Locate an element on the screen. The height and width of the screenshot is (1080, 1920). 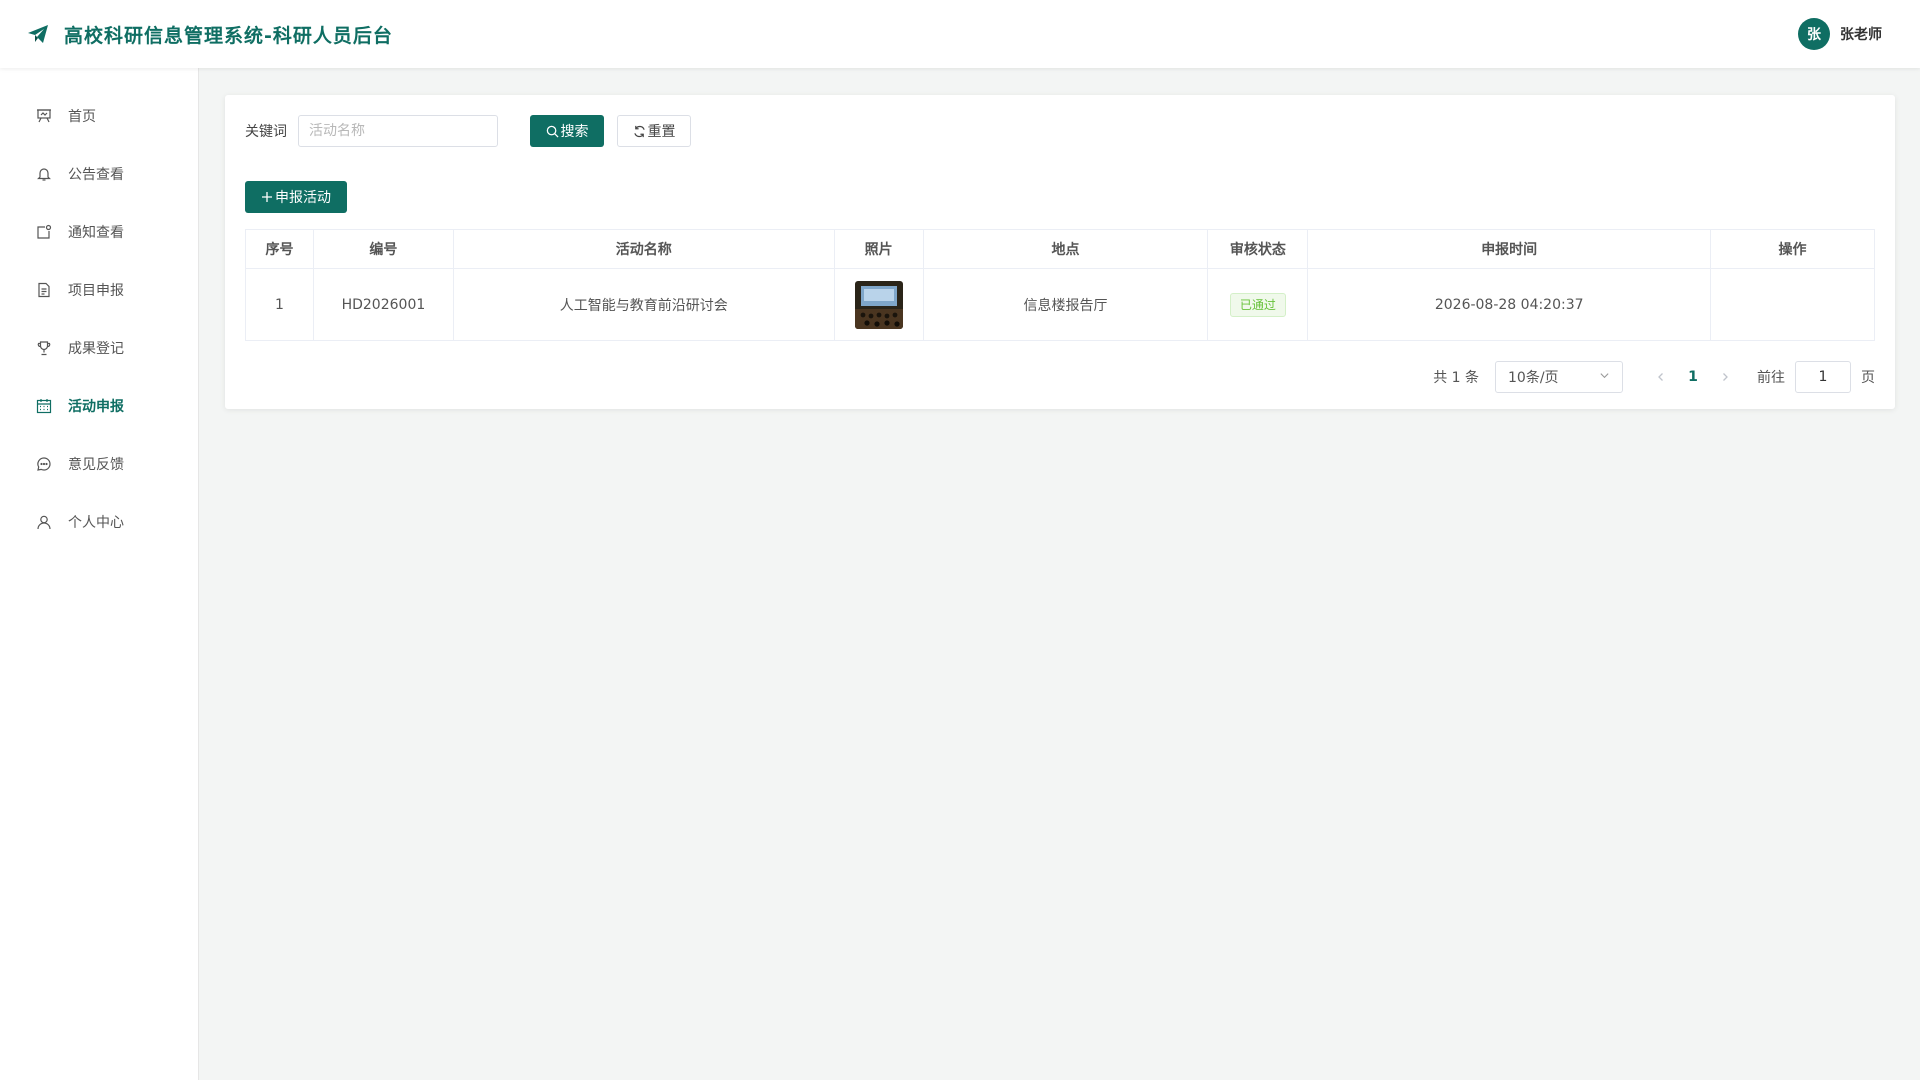
sidebar-item-label: 通知查看 is located at coordinates (96, 233).